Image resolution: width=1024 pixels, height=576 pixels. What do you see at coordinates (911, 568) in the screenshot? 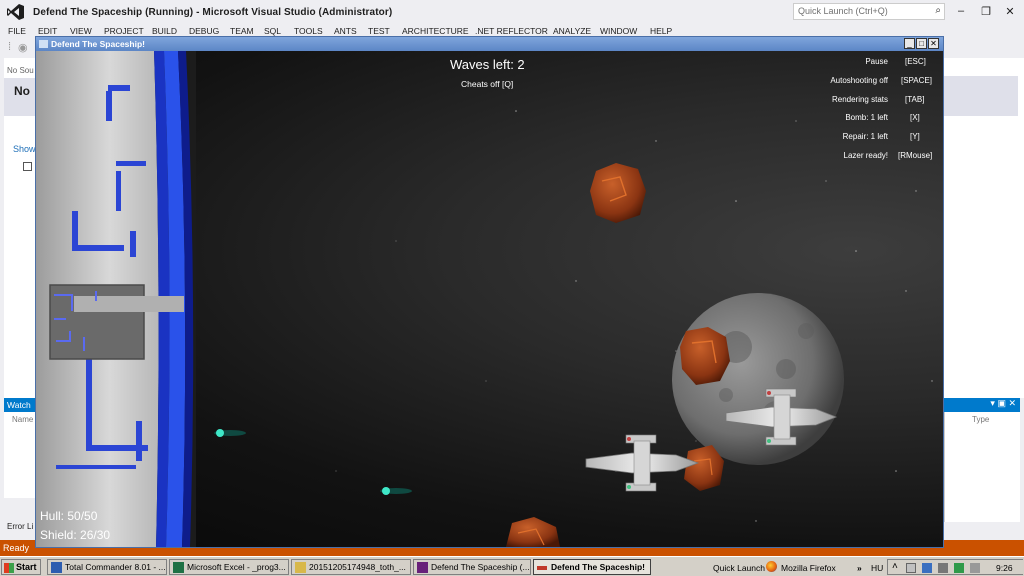
I see `tray-app-icon` at bounding box center [911, 568].